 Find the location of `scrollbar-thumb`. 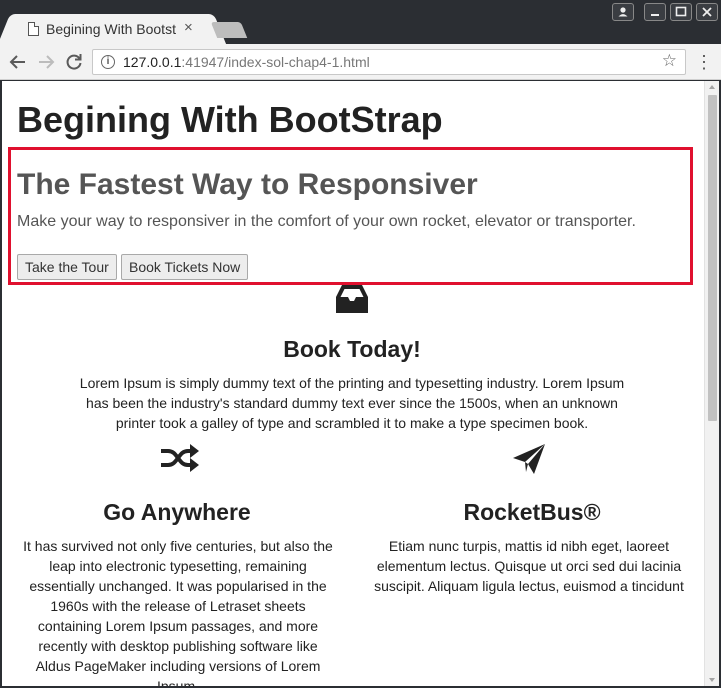

scrollbar-thumb is located at coordinates (712, 258).